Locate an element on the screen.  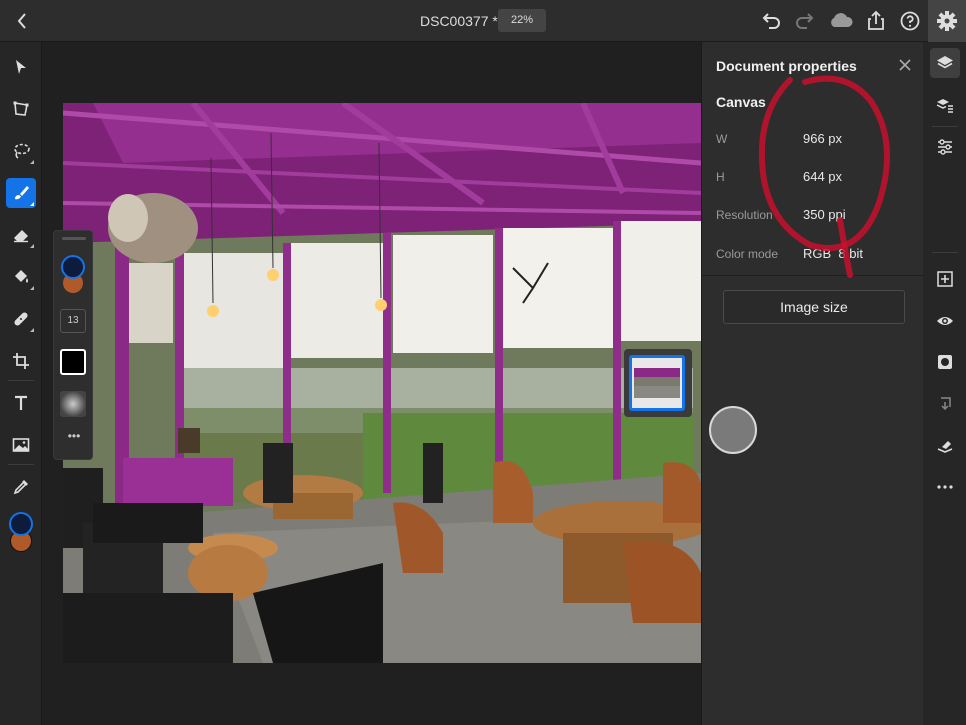
help-button is located at coordinates (910, 21).